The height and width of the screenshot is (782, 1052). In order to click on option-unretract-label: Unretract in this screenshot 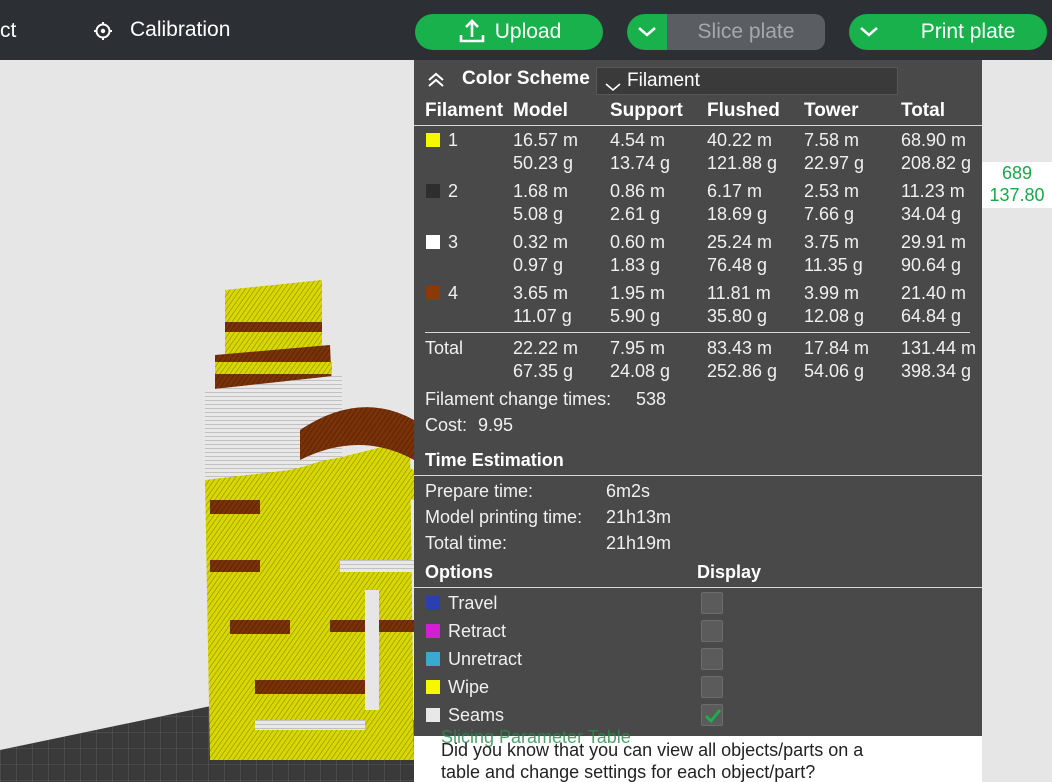, I will do `click(485, 659)`.